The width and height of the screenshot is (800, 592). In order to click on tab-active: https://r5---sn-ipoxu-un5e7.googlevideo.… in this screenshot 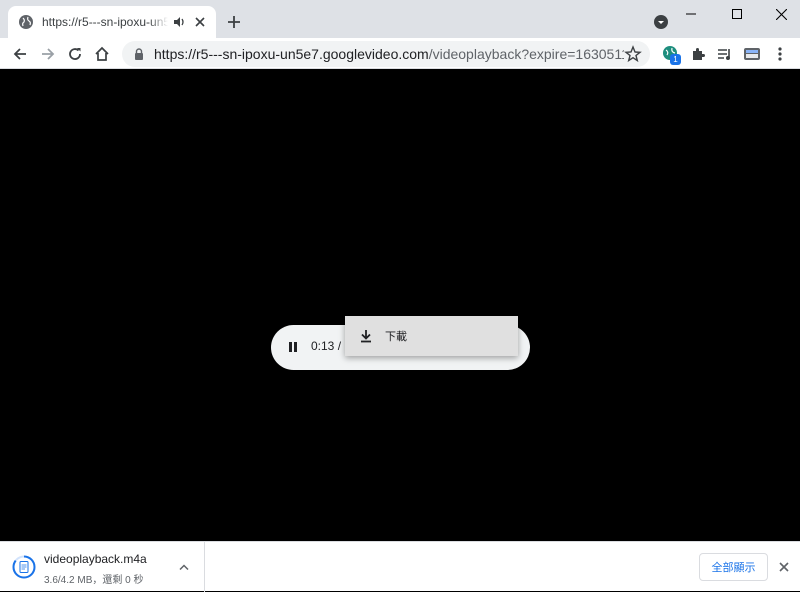, I will do `click(112, 22)`.